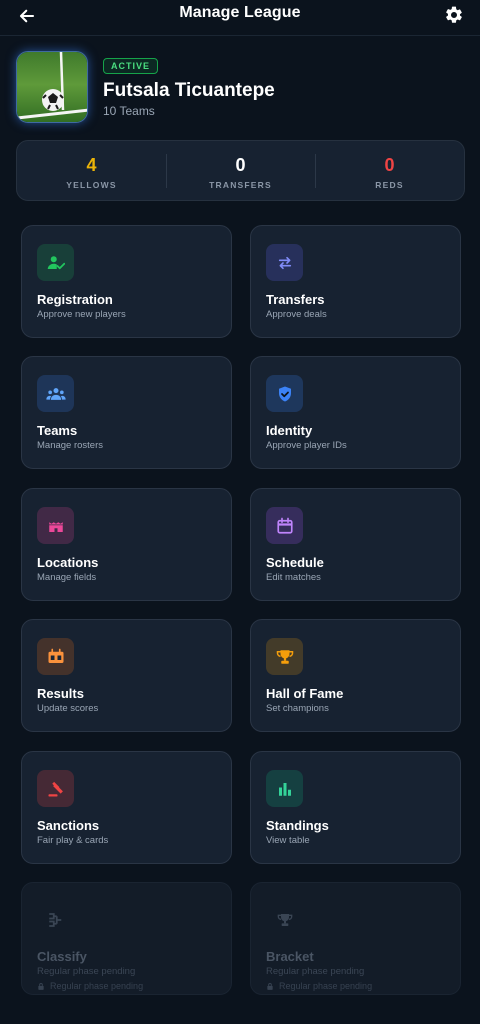 This screenshot has width=480, height=1024. I want to click on settings-button, so click(454, 15).